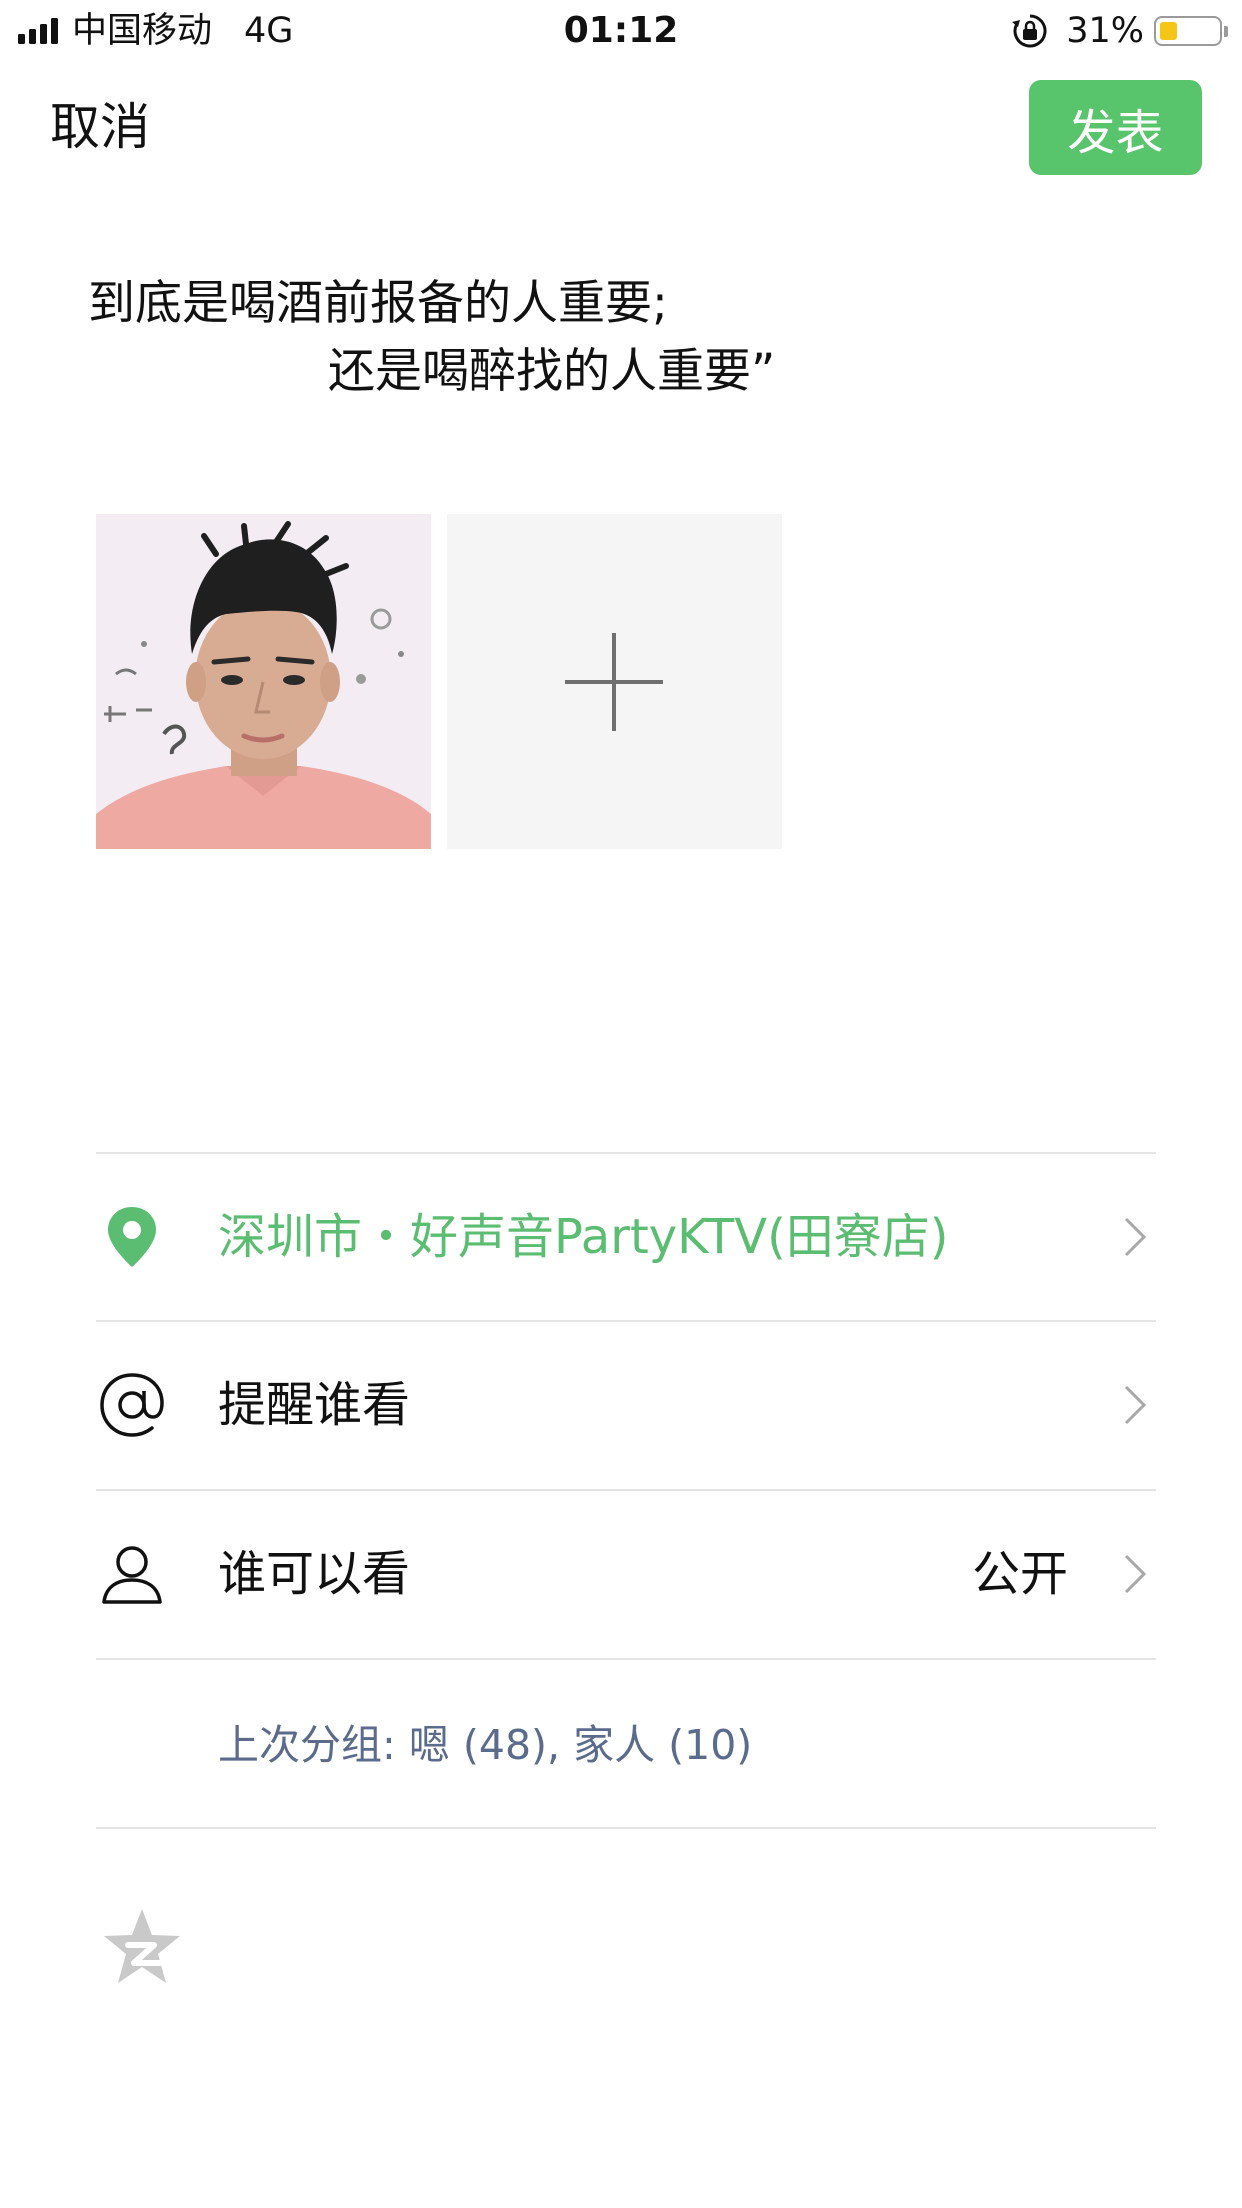 The width and height of the screenshot is (1242, 2208). I want to click on status-bar: 中国移动 4G 01:12 31%, so click(621, 31).